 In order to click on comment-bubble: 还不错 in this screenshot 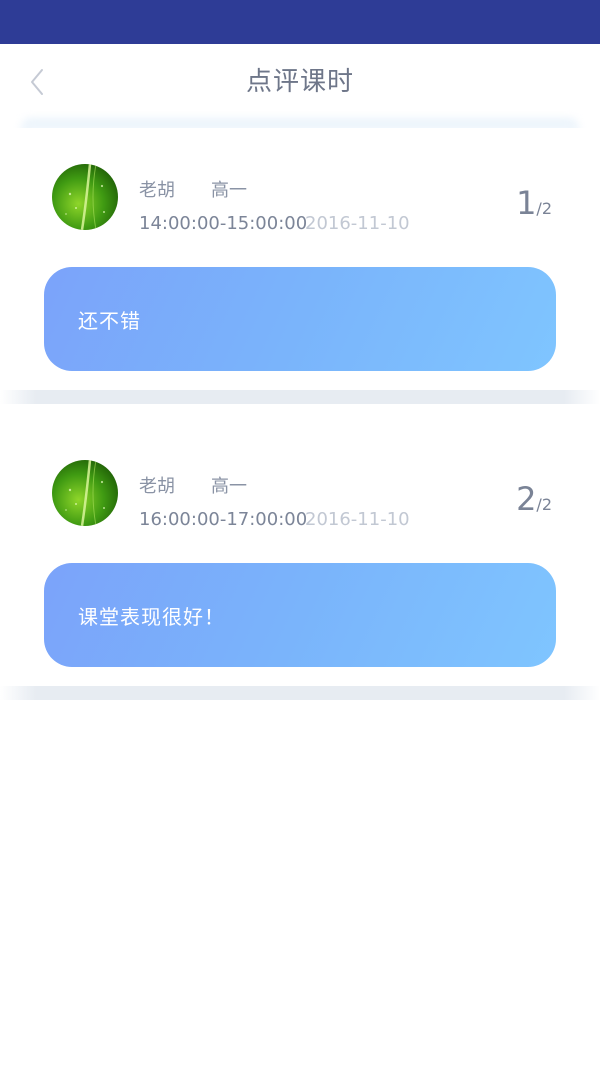, I will do `click(300, 319)`.